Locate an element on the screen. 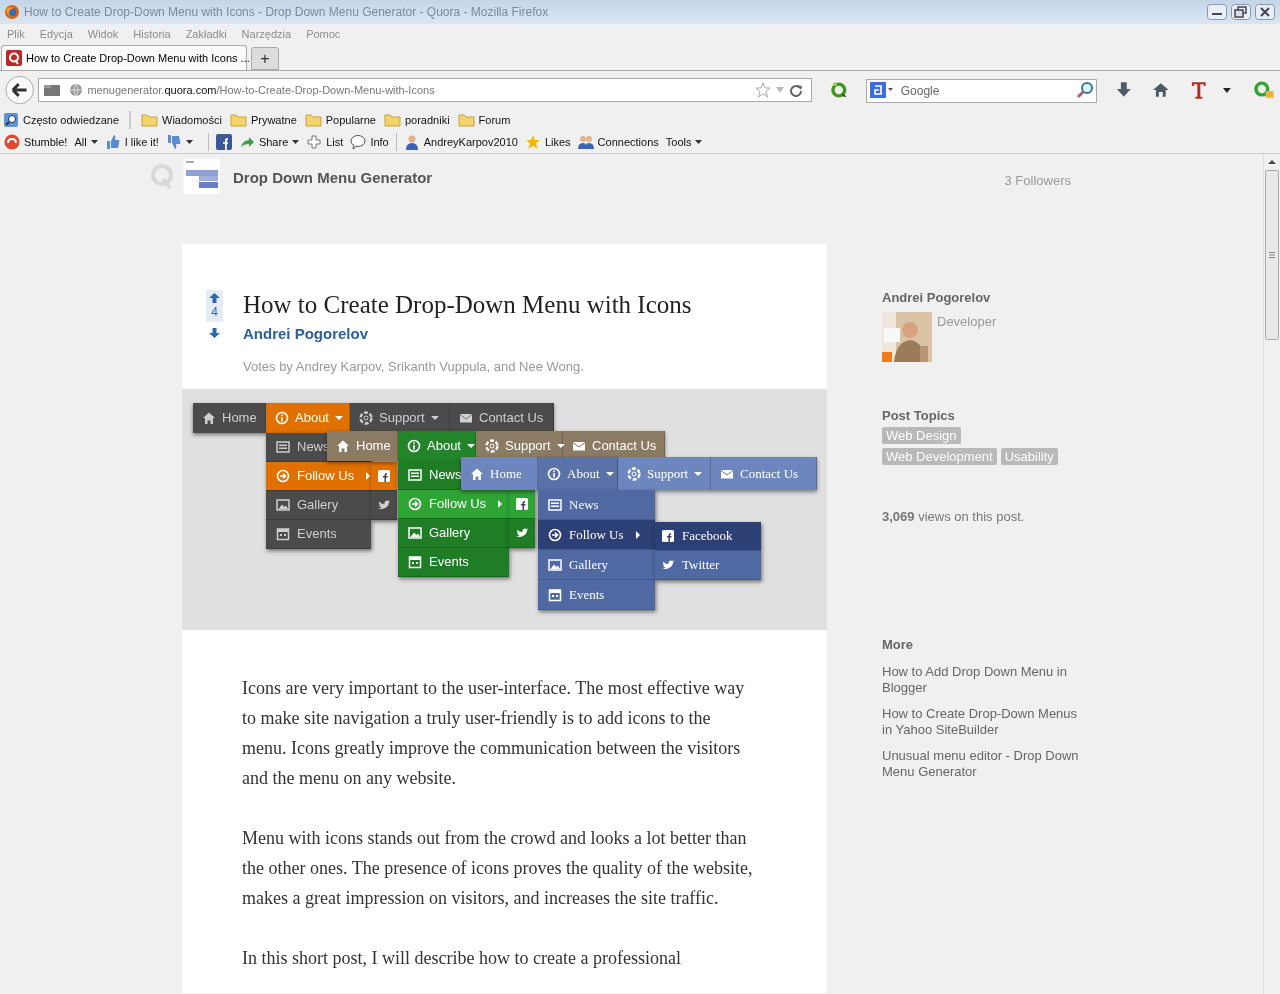 This screenshot has width=1280, height=994. bookmark-item: Forum is located at coordinates (484, 120).